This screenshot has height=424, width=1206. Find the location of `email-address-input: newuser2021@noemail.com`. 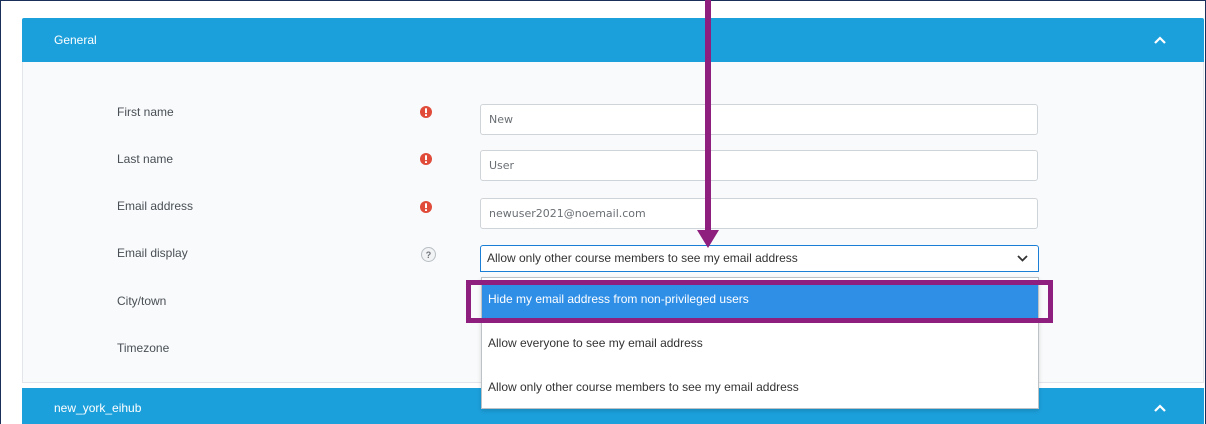

email-address-input: newuser2021@noemail.com is located at coordinates (759, 213).